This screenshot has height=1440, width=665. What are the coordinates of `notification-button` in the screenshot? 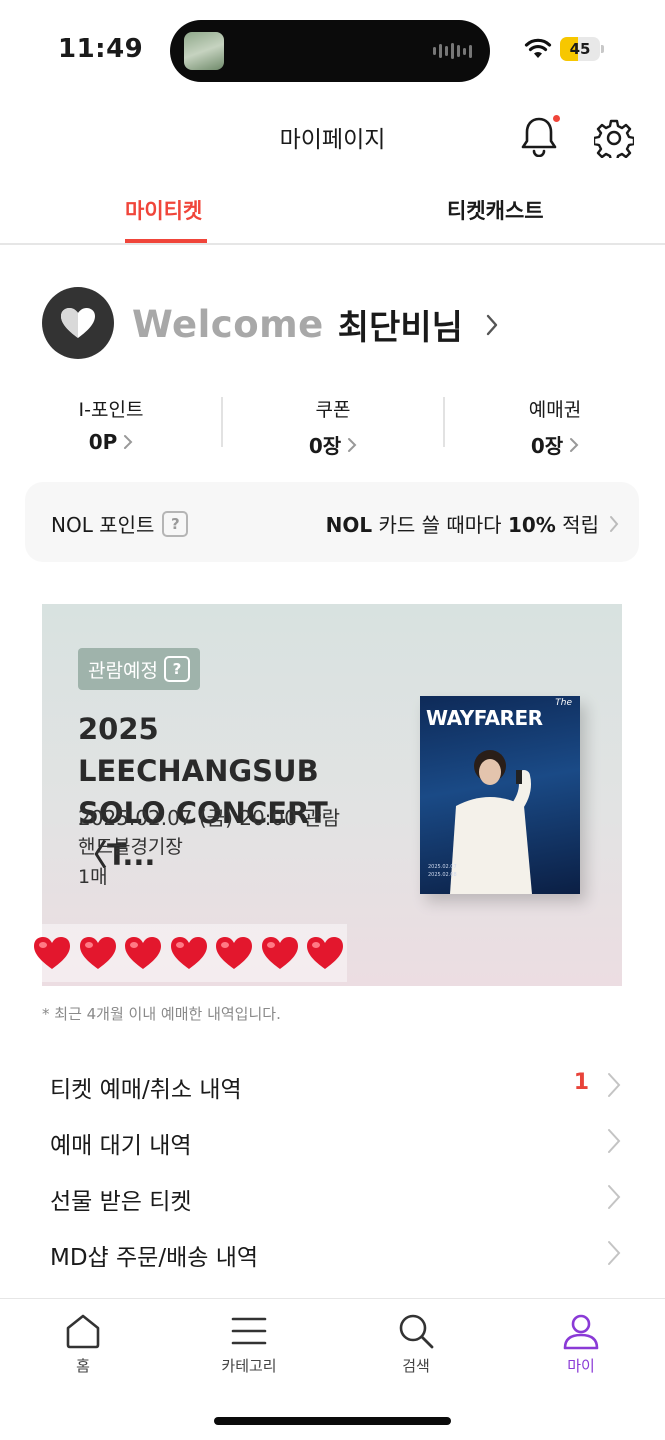 It's located at (540, 137).